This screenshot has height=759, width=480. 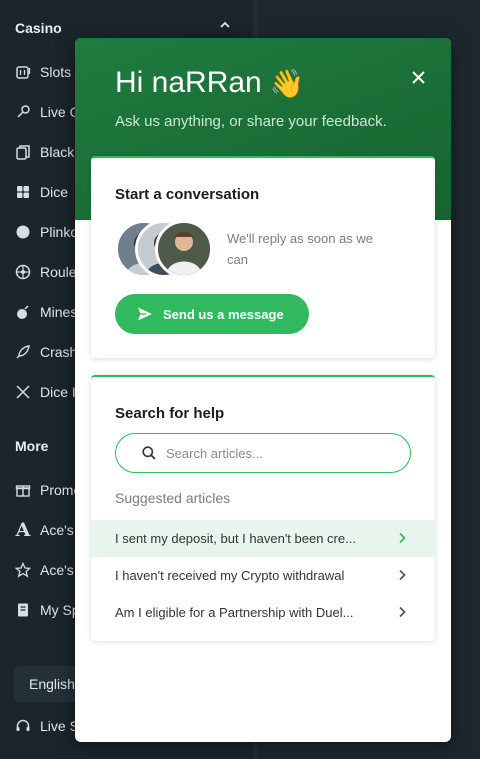 I want to click on dice-icon, so click(x=20, y=192).